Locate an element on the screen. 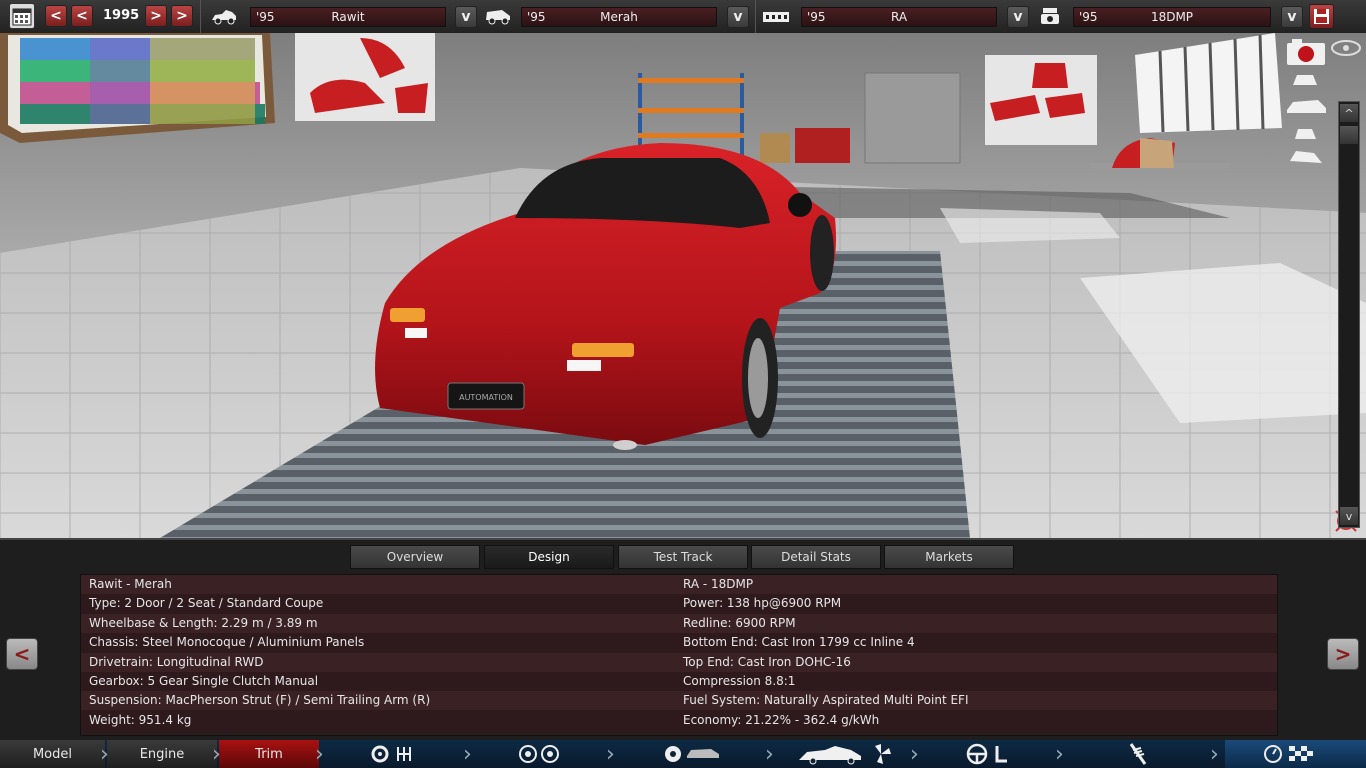 This screenshot has height=768, width=1366. nav-interior-icon is located at coordinates (990, 754).